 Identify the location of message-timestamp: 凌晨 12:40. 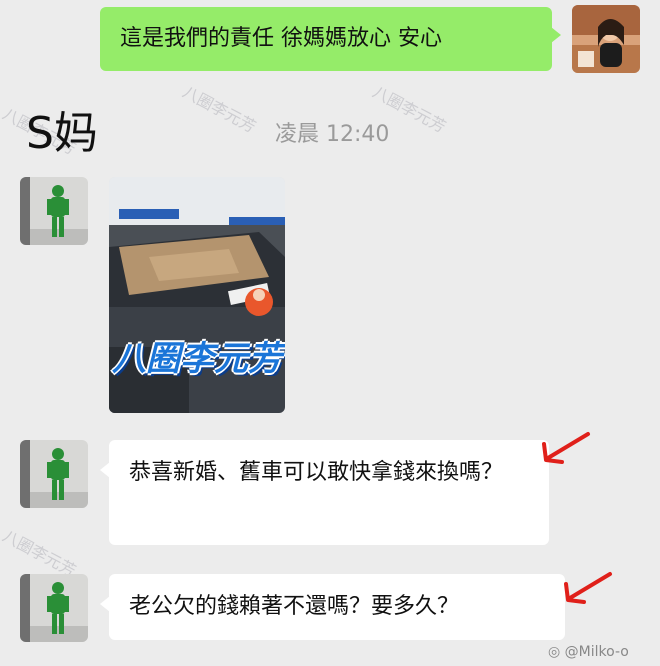
(332, 134).